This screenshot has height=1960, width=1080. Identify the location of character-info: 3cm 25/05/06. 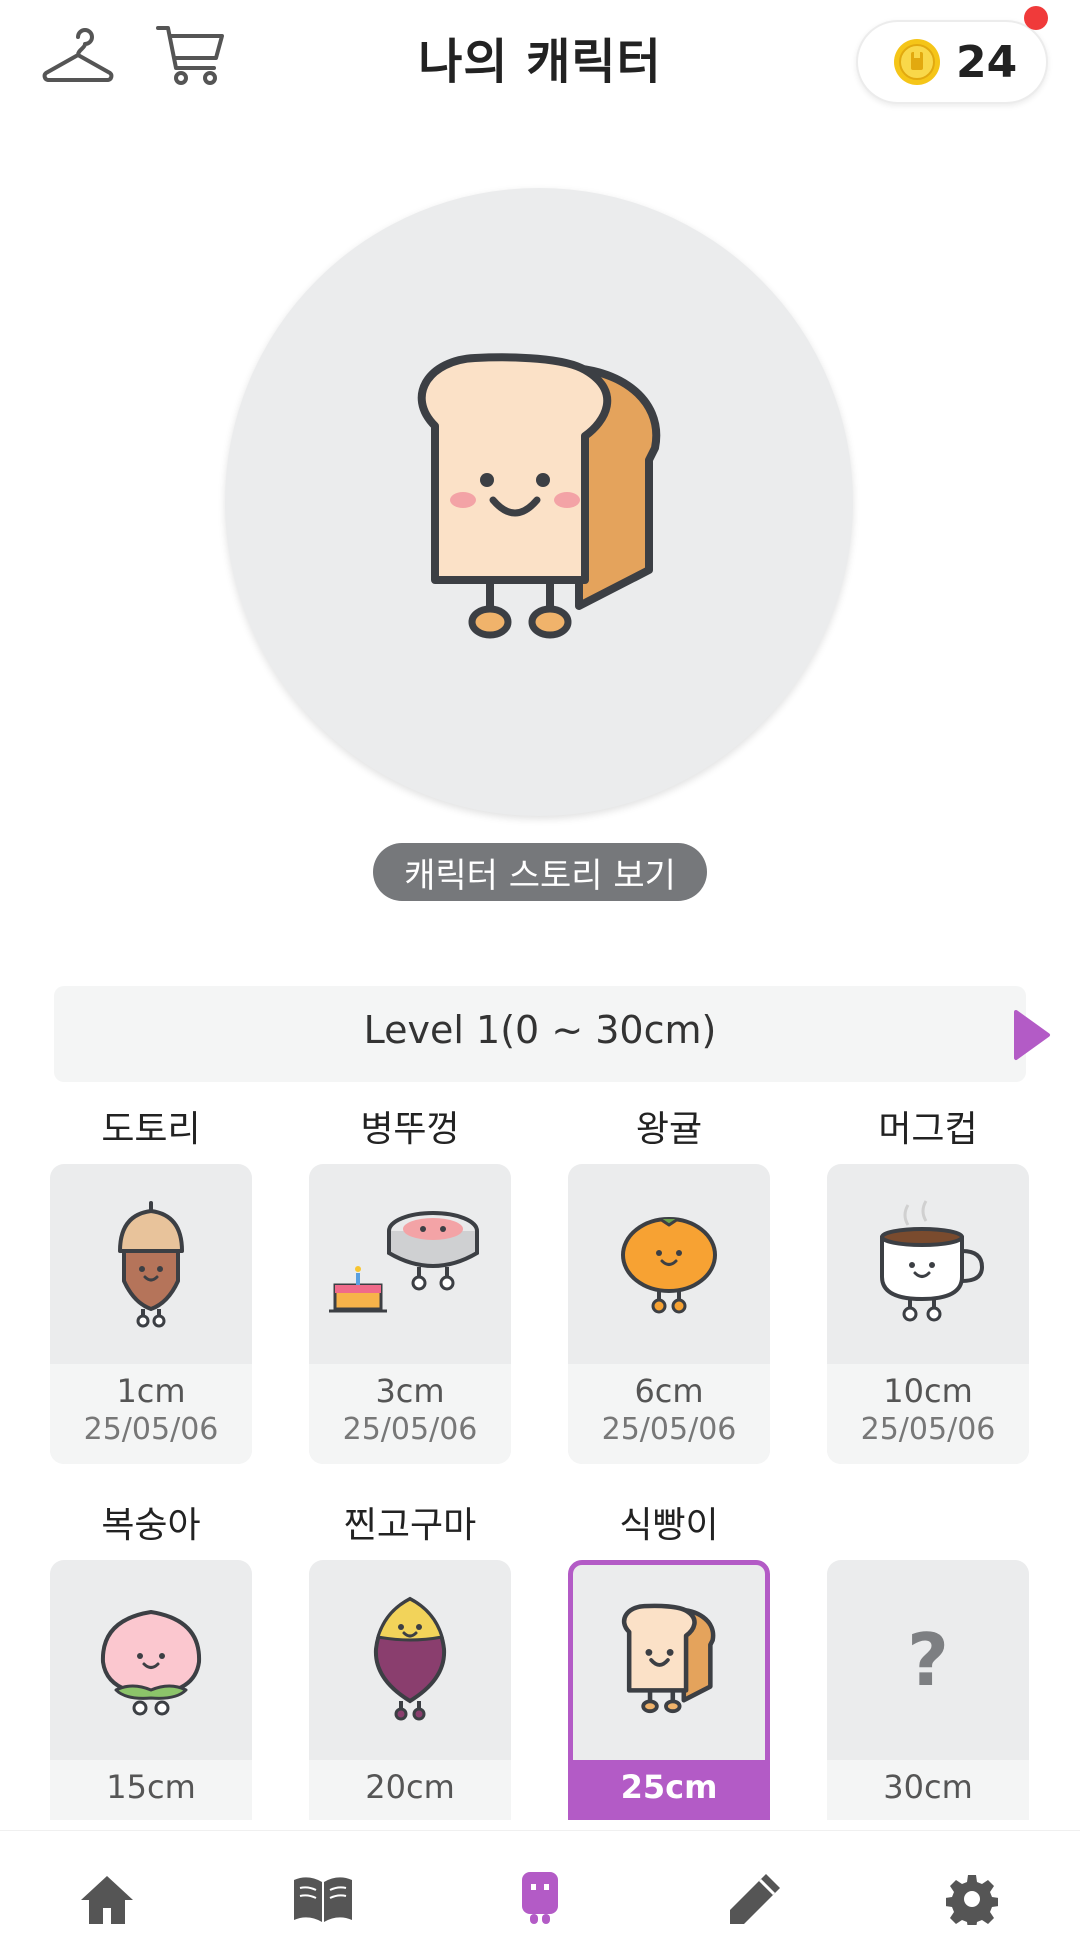
(410, 1414).